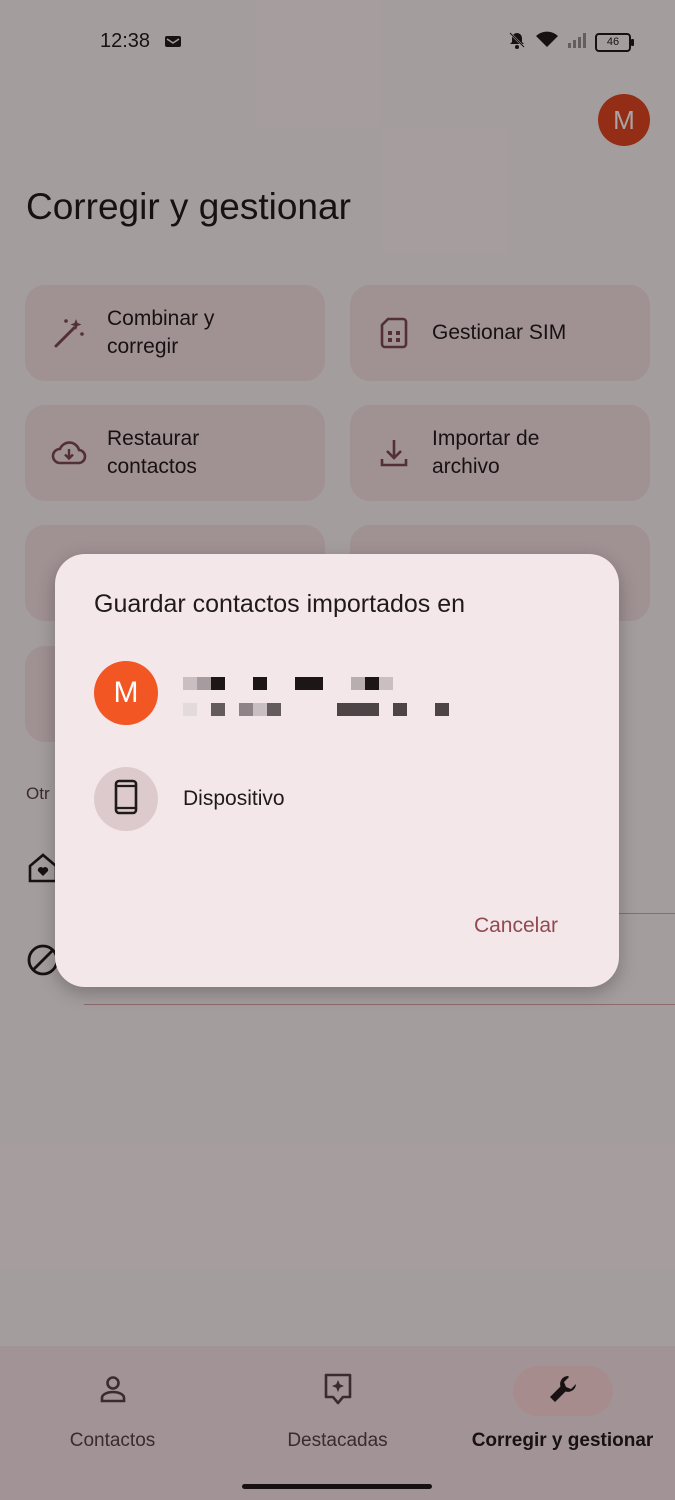  Describe the element at coordinates (280, 604) in the screenshot. I see `dialog-title: Guardar contactos importados en` at that location.